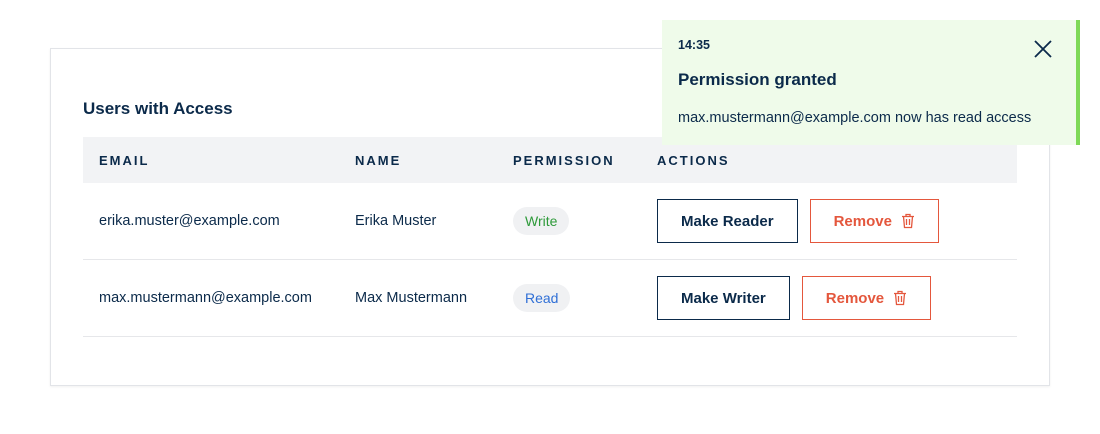 The width and height of the screenshot is (1100, 434). Describe the element at coordinates (378, 160) in the screenshot. I see `header-name: NAME` at that location.